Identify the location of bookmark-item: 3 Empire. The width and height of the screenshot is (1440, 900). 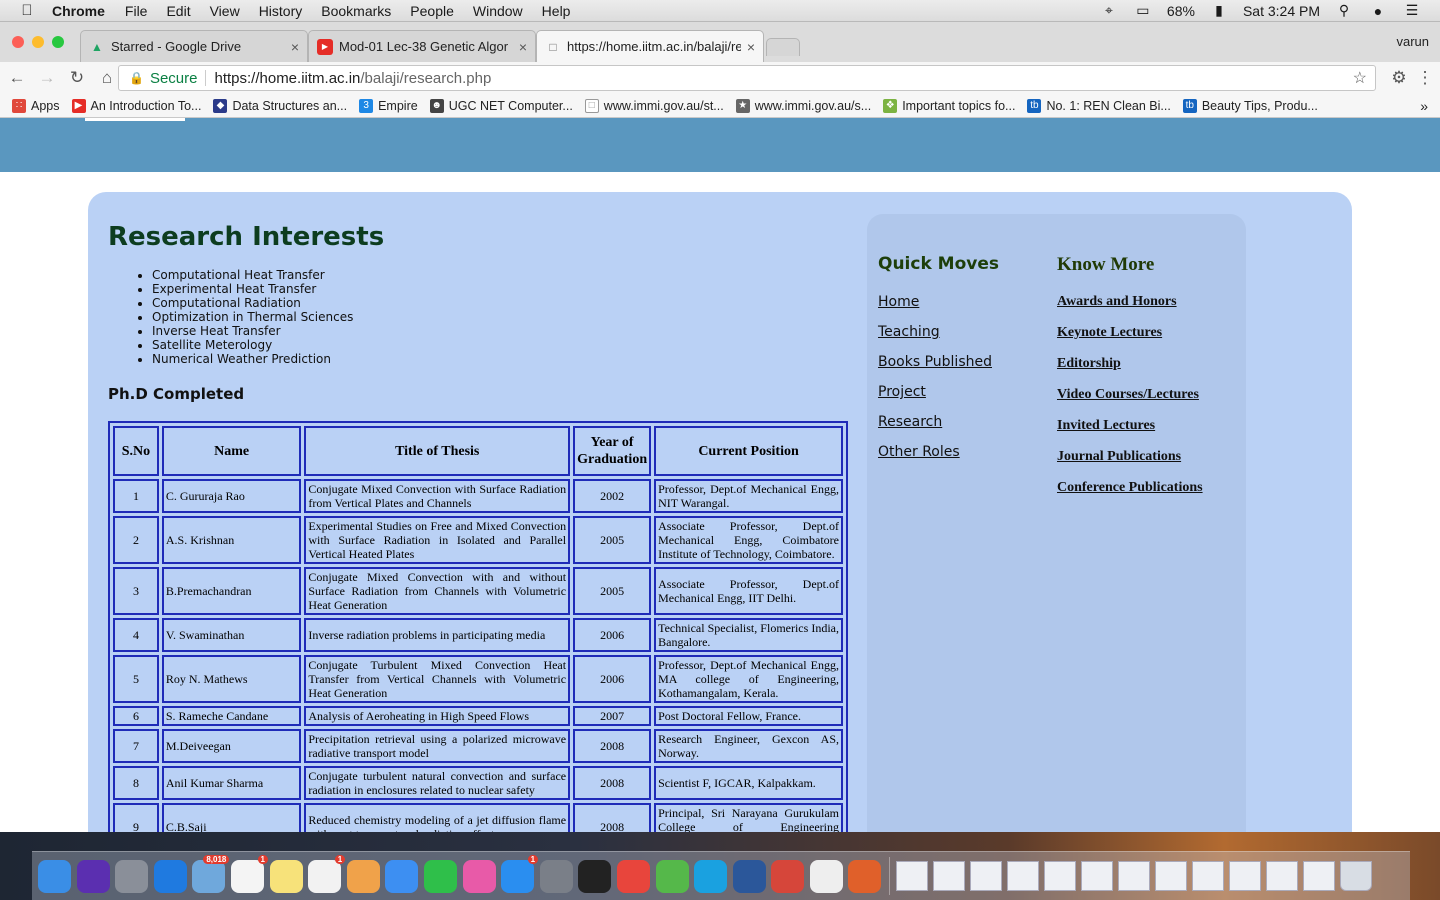
(388, 105).